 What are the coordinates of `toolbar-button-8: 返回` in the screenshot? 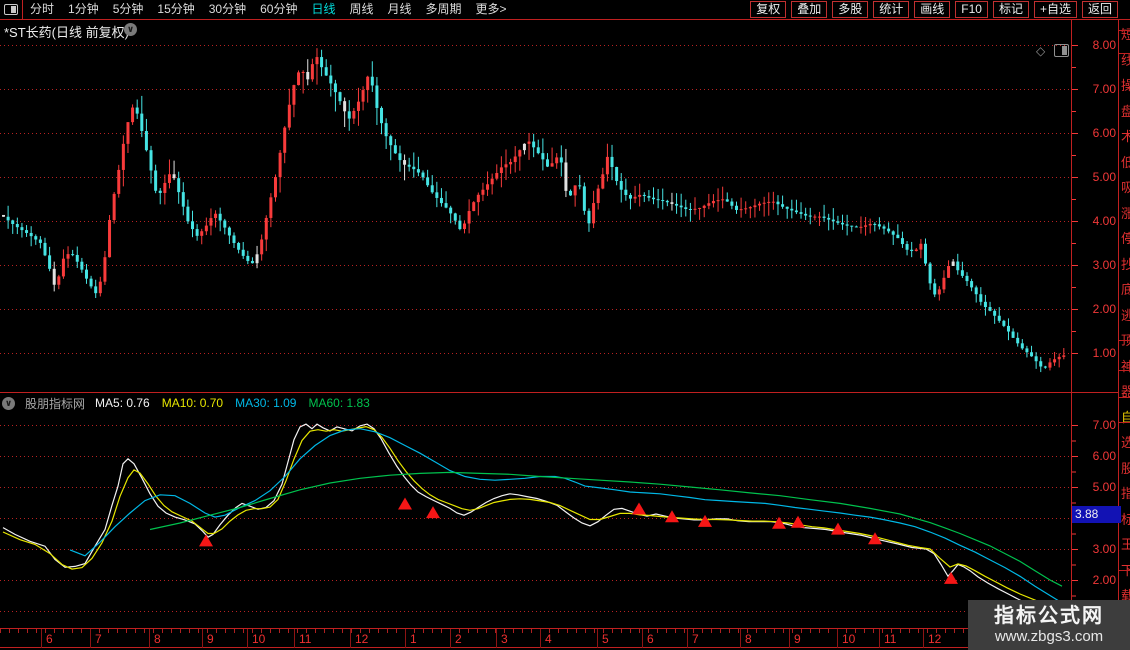 It's located at (1099, 9).